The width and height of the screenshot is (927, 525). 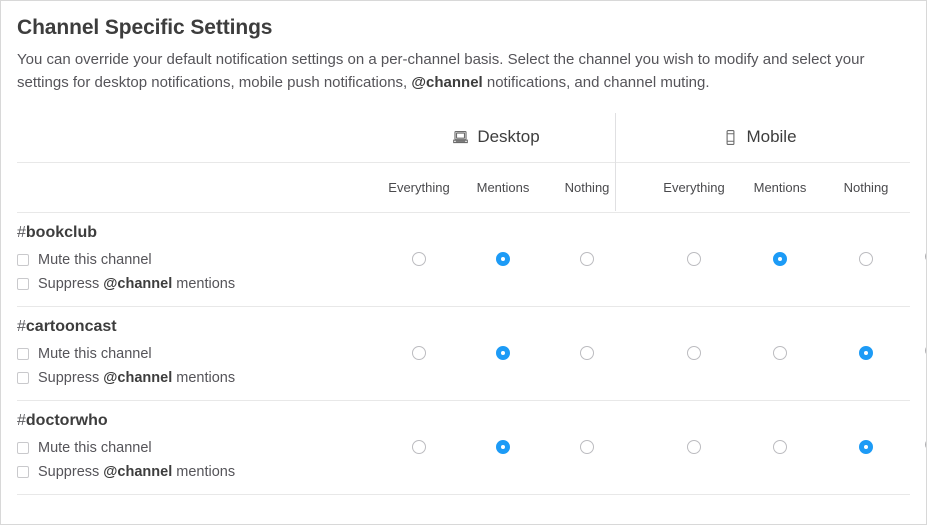 What do you see at coordinates (145, 27) in the screenshot?
I see `page-title: Channel Specific Settings` at bounding box center [145, 27].